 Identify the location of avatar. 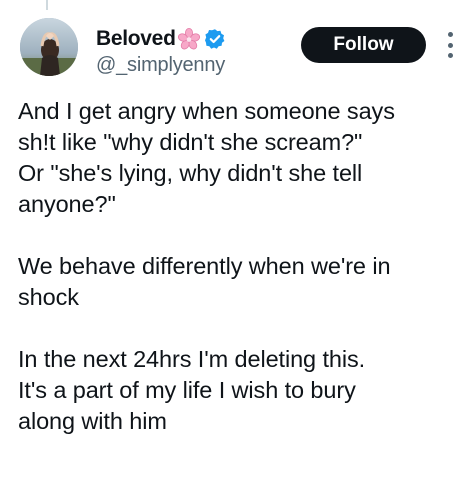
(49, 47).